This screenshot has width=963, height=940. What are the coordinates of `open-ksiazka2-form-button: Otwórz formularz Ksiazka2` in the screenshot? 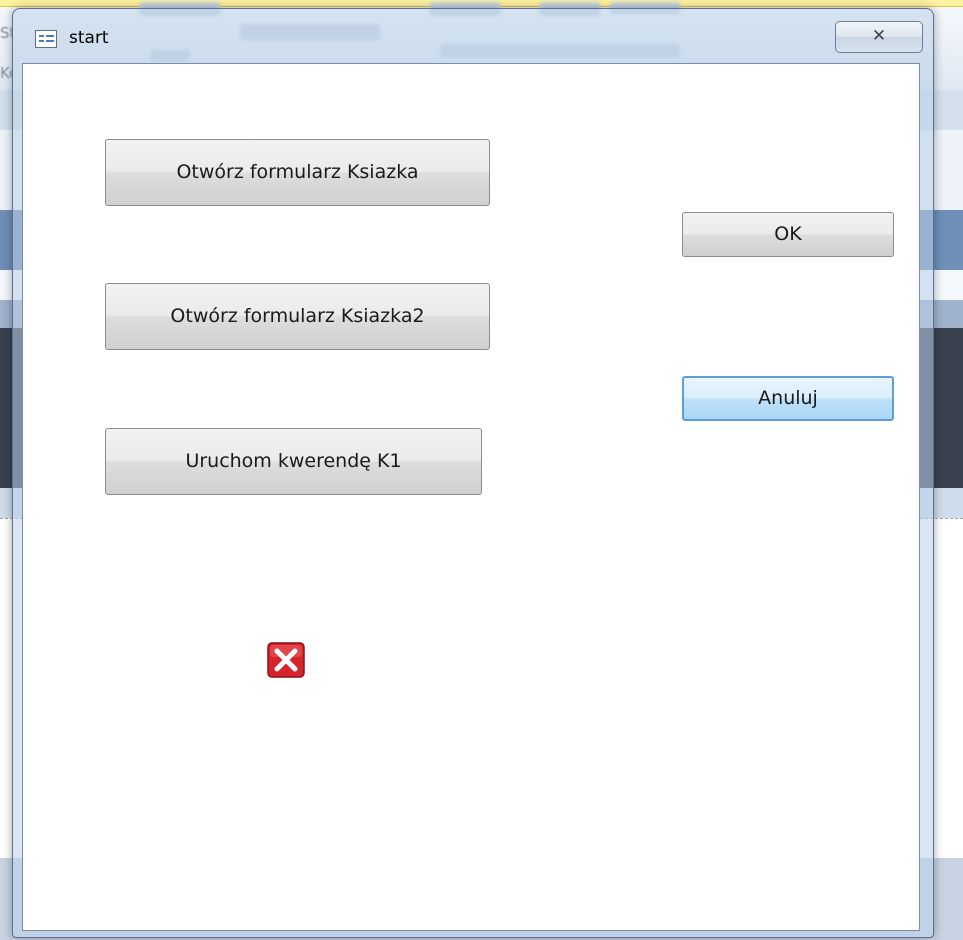 It's located at (297, 316).